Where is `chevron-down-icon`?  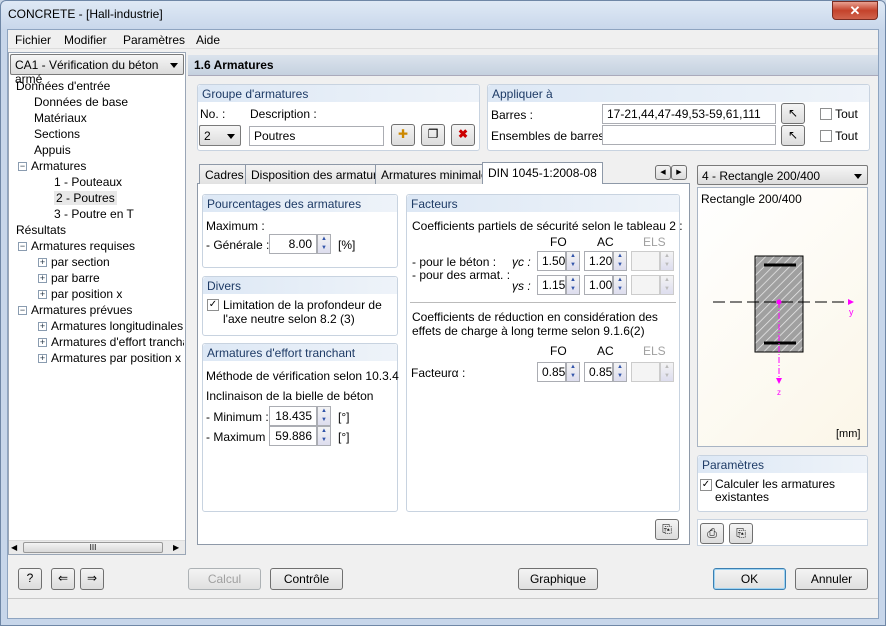
chevron-down-icon is located at coordinates (231, 136).